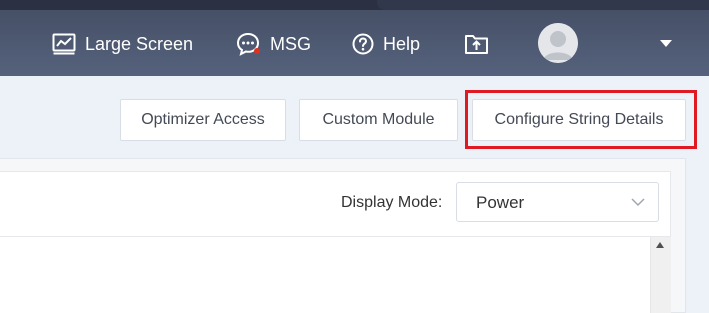 This screenshot has width=709, height=313. Describe the element at coordinates (363, 44) in the screenshot. I see `help-icon` at that location.